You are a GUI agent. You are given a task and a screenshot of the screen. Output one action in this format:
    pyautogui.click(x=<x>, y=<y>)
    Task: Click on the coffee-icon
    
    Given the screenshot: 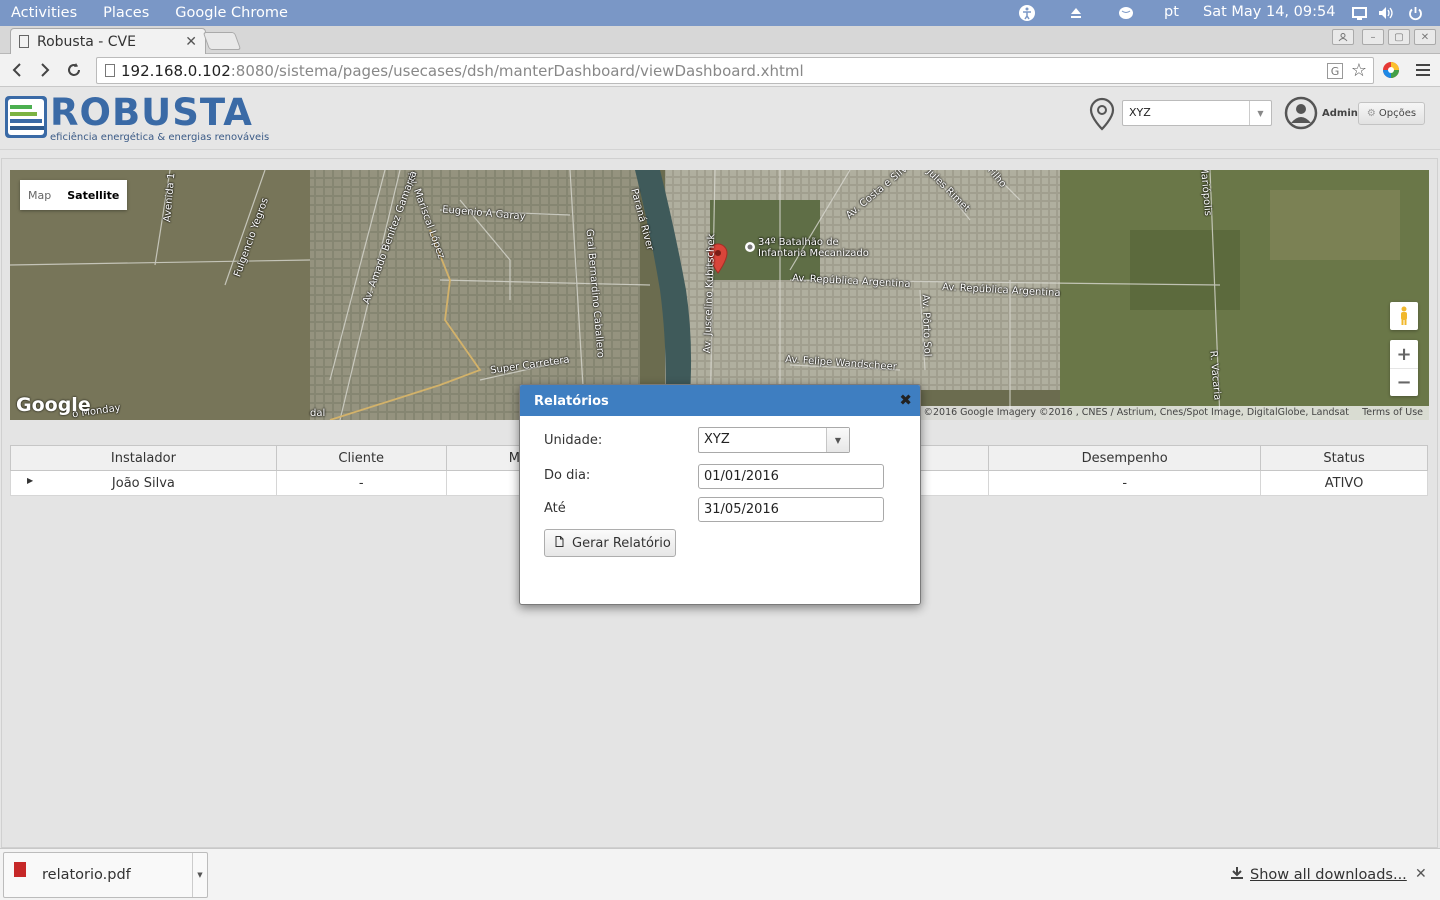 What is the action you would take?
    pyautogui.click(x=1126, y=13)
    